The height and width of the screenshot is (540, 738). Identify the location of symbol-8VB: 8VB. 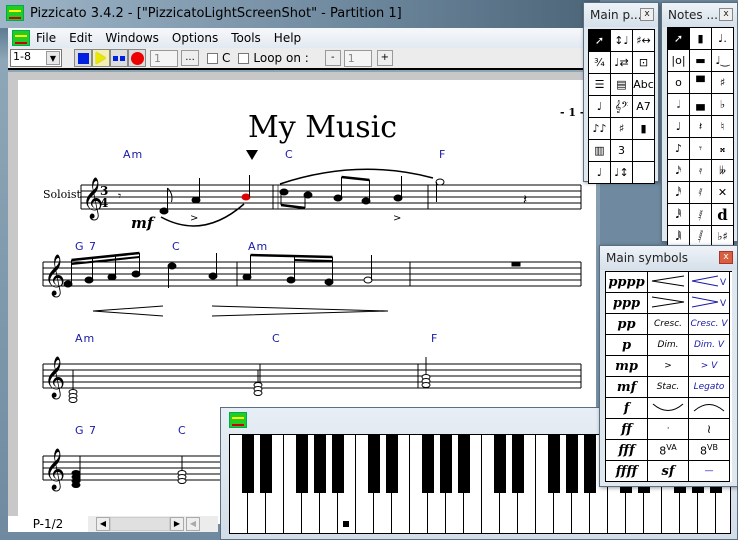
(709, 450).